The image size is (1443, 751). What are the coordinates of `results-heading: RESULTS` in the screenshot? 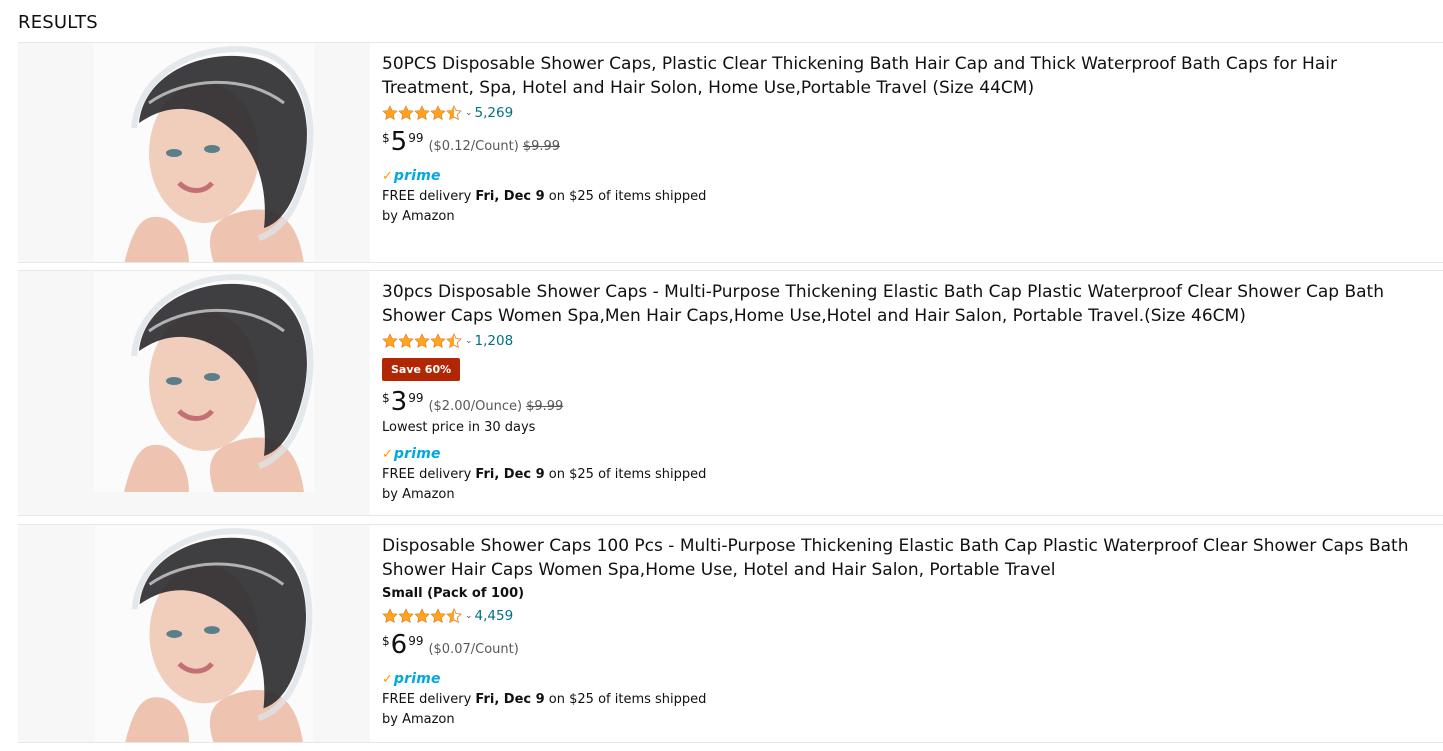 It's located at (58, 22).